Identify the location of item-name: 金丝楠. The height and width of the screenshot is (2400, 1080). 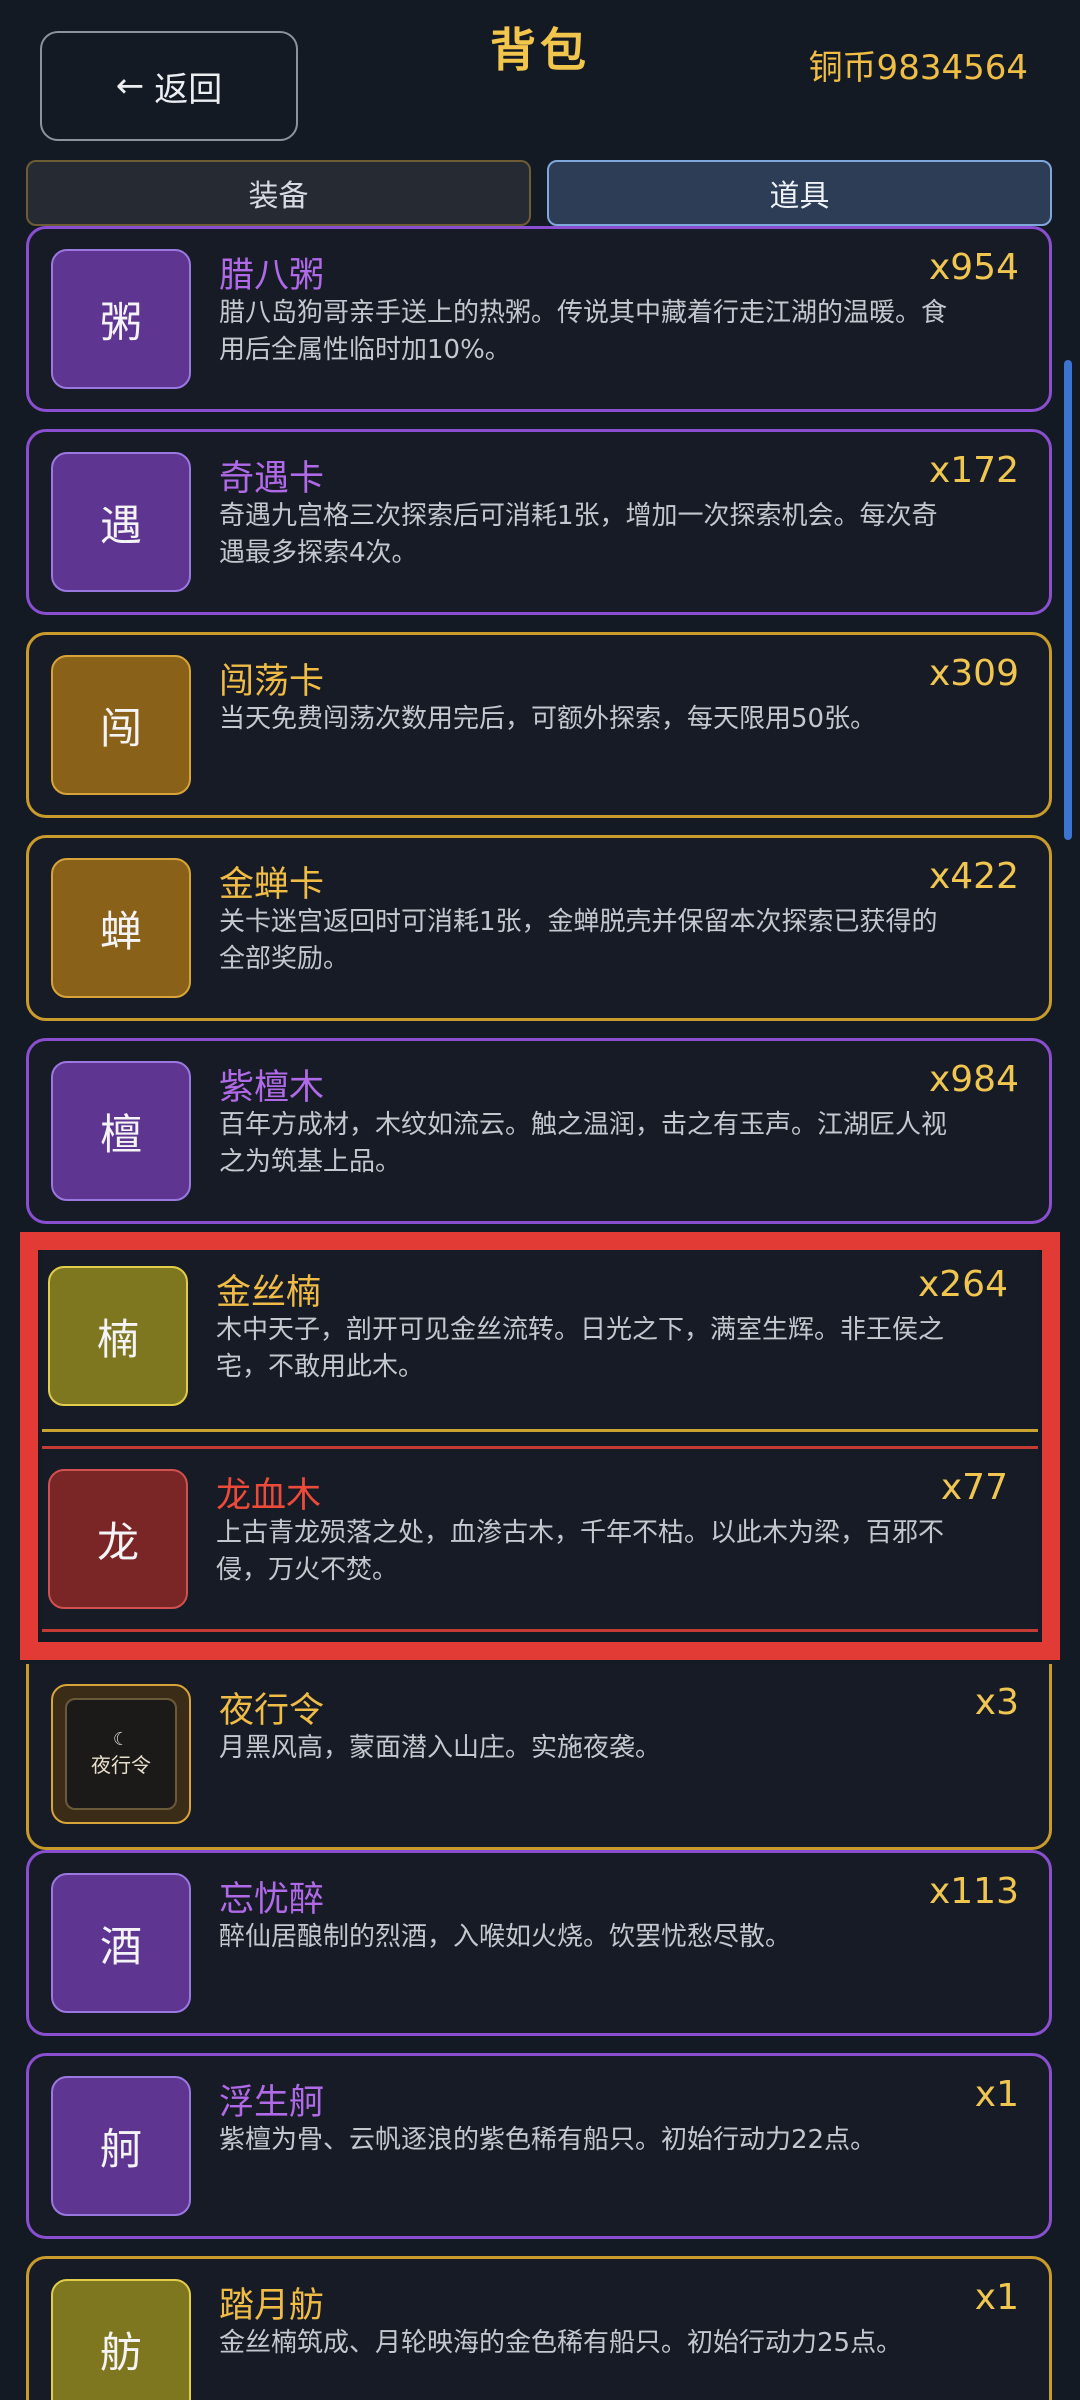
(269, 1293).